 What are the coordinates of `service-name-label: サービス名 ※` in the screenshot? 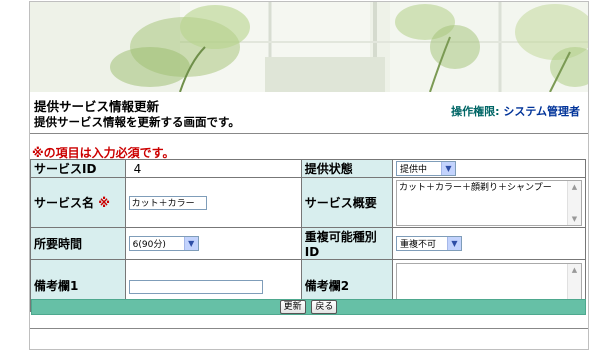 It's located at (78, 202).